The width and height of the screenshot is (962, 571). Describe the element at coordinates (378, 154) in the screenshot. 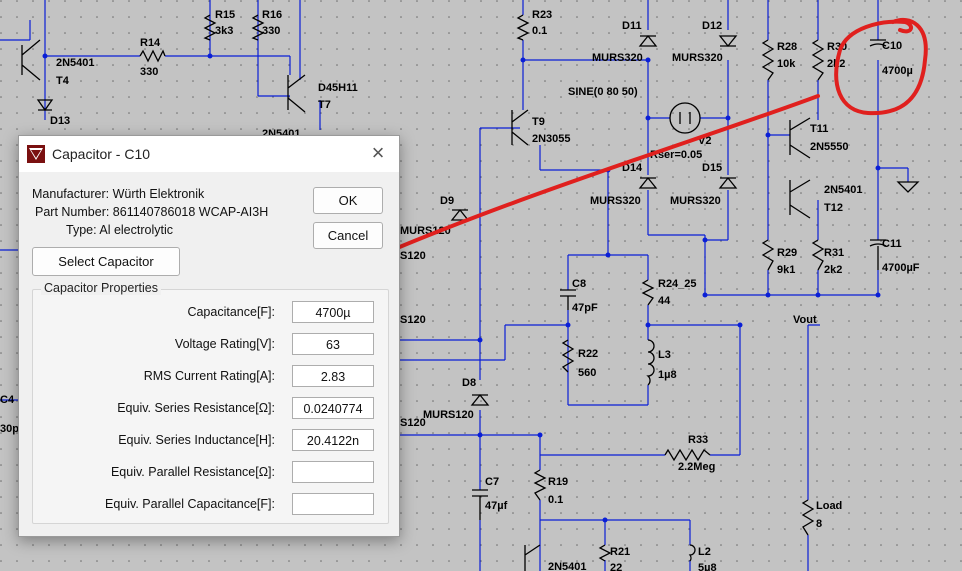

I see `close-icon: ×` at that location.